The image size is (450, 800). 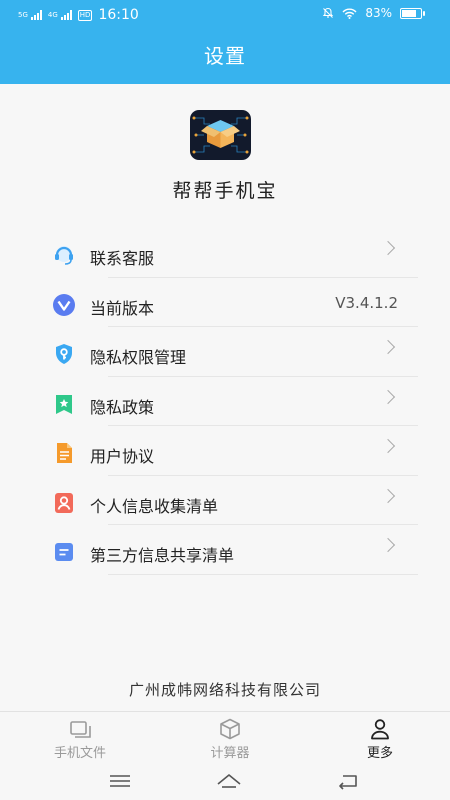 I want to click on company-name: 广州成帏网络科技有限公司, so click(x=224, y=690).